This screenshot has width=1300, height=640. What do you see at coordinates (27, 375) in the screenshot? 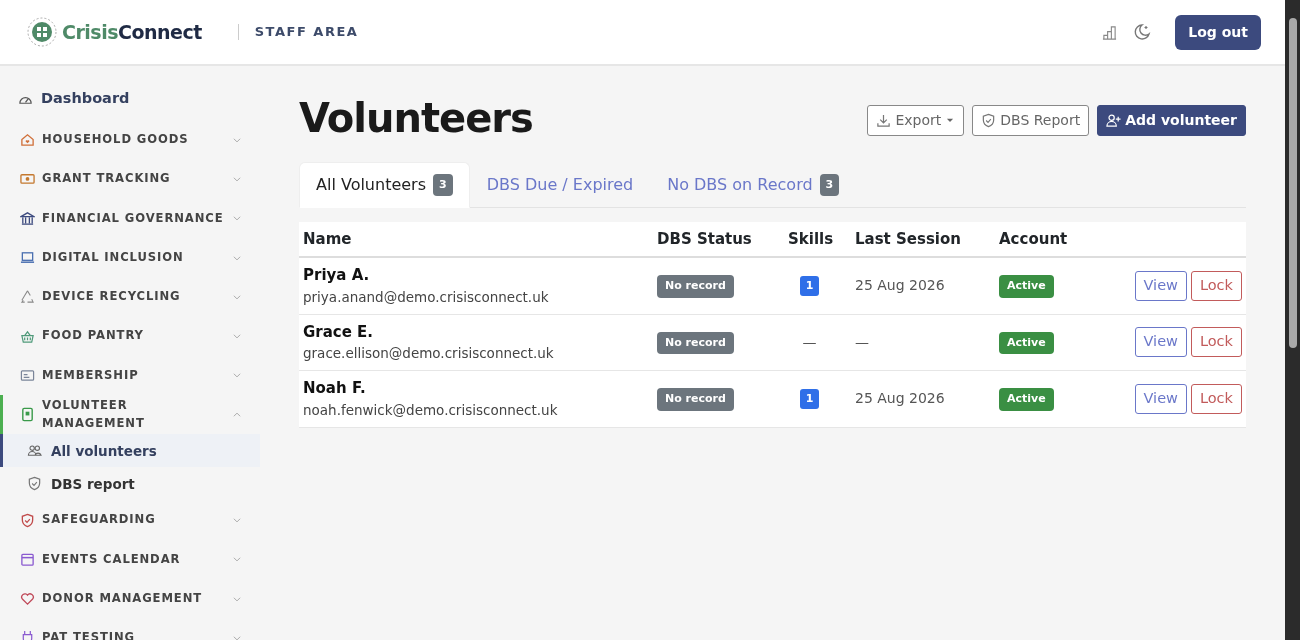
I see `id-card-icon` at bounding box center [27, 375].